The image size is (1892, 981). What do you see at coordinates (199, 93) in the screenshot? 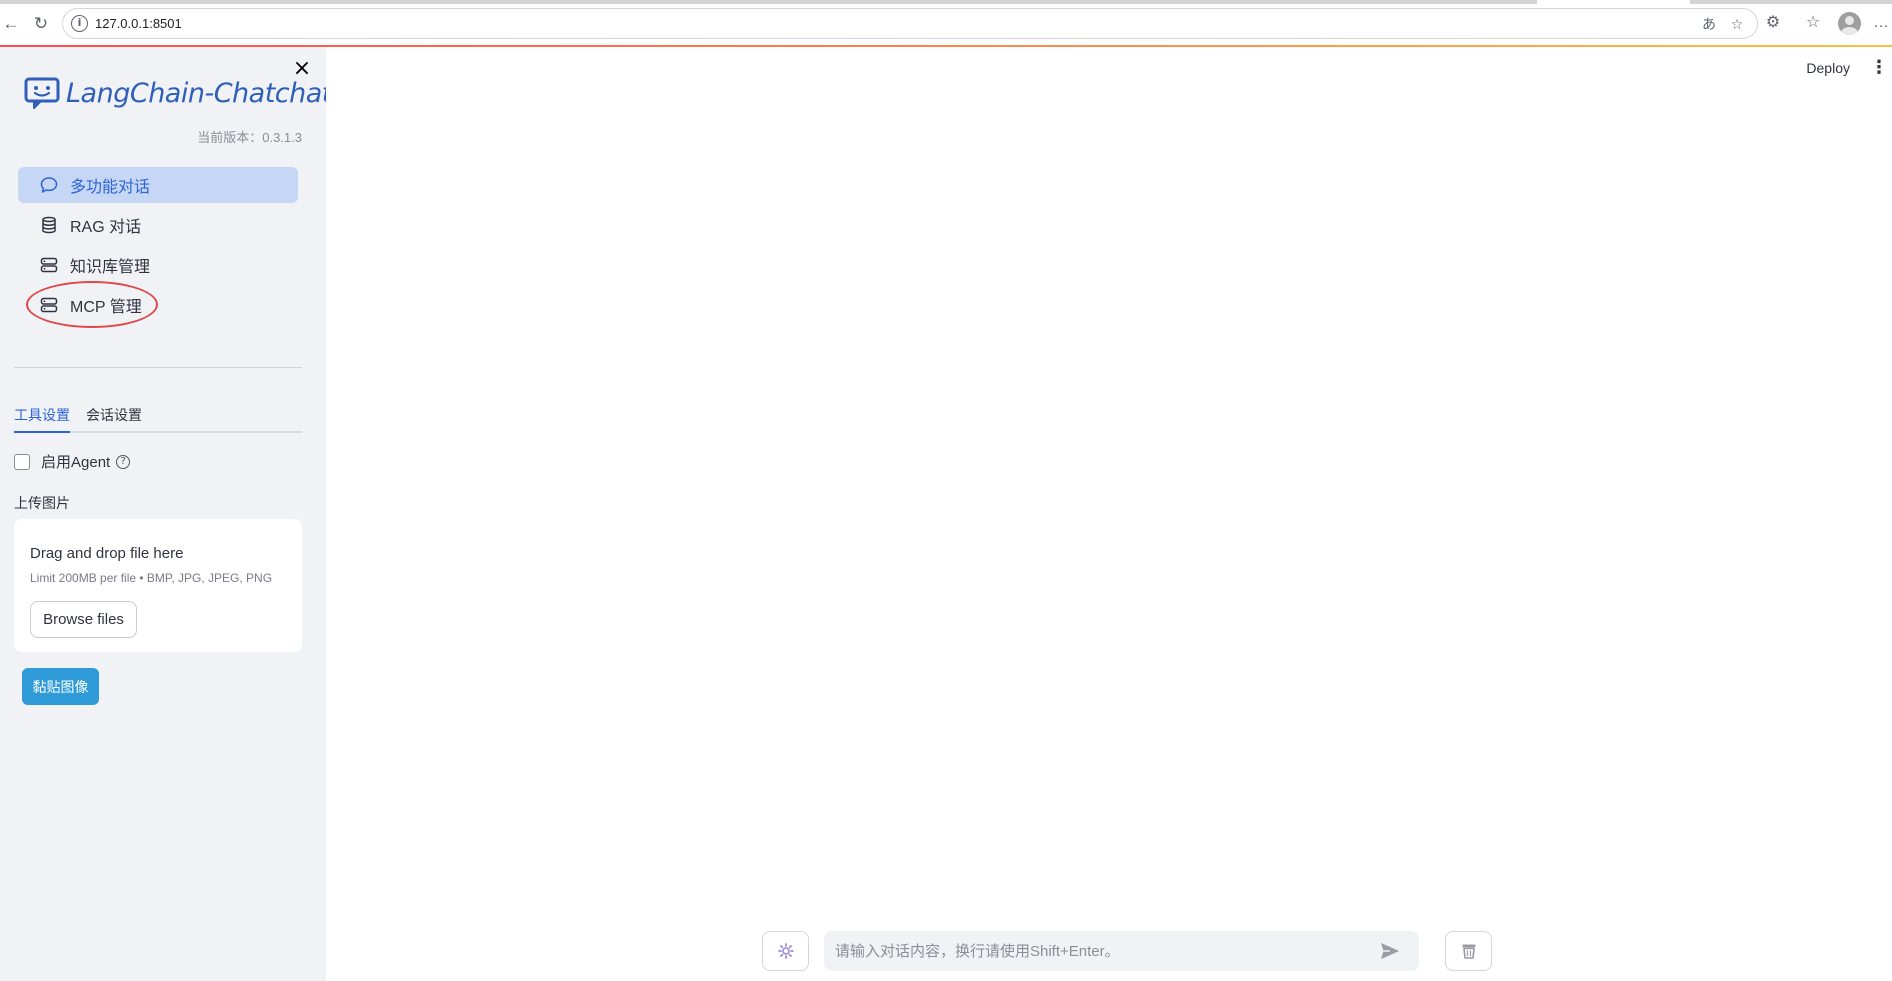
I see `logo-text: LangChain-Chatchat` at bounding box center [199, 93].